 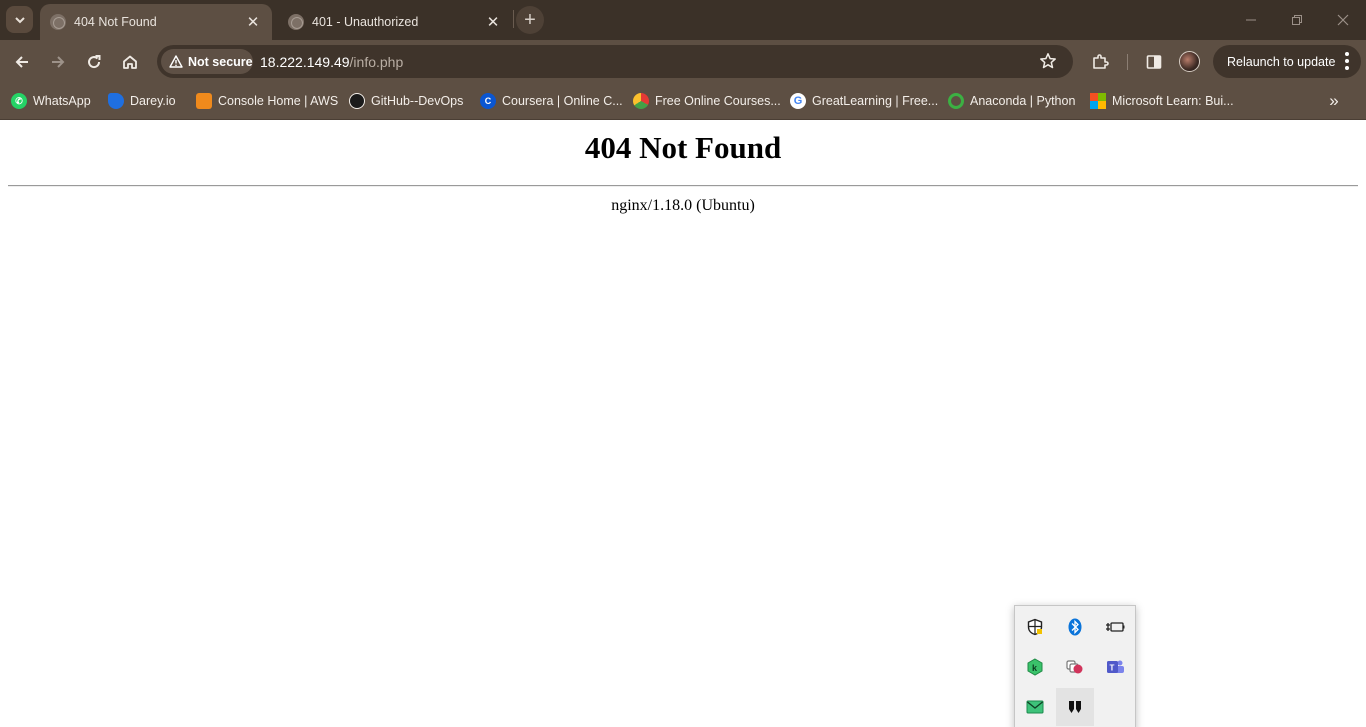 I want to click on tab-search-button, so click(x=19, y=19).